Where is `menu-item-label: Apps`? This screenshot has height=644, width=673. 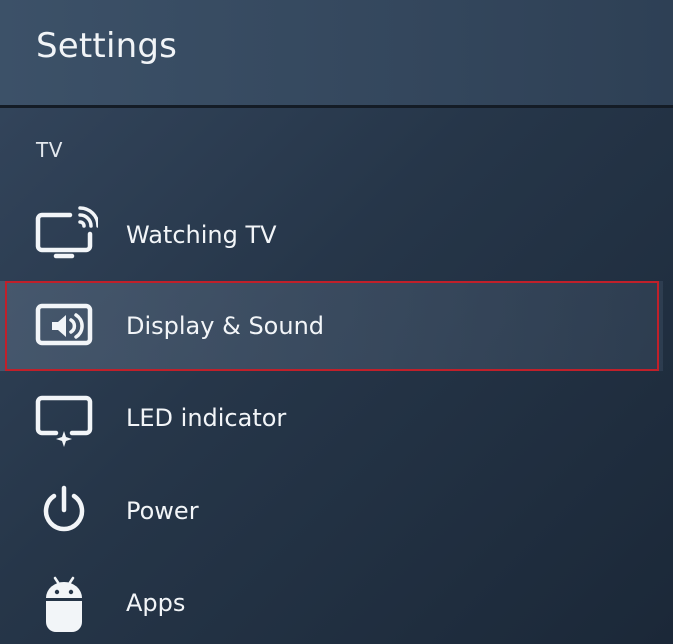
menu-item-label: Apps is located at coordinates (156, 603).